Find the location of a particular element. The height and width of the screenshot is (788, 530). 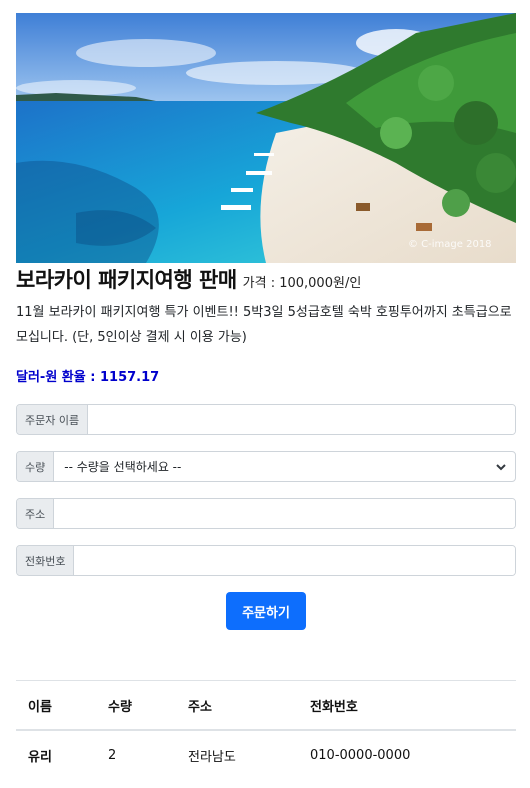

name-input-group: 주문자 이름 is located at coordinates (266, 419).